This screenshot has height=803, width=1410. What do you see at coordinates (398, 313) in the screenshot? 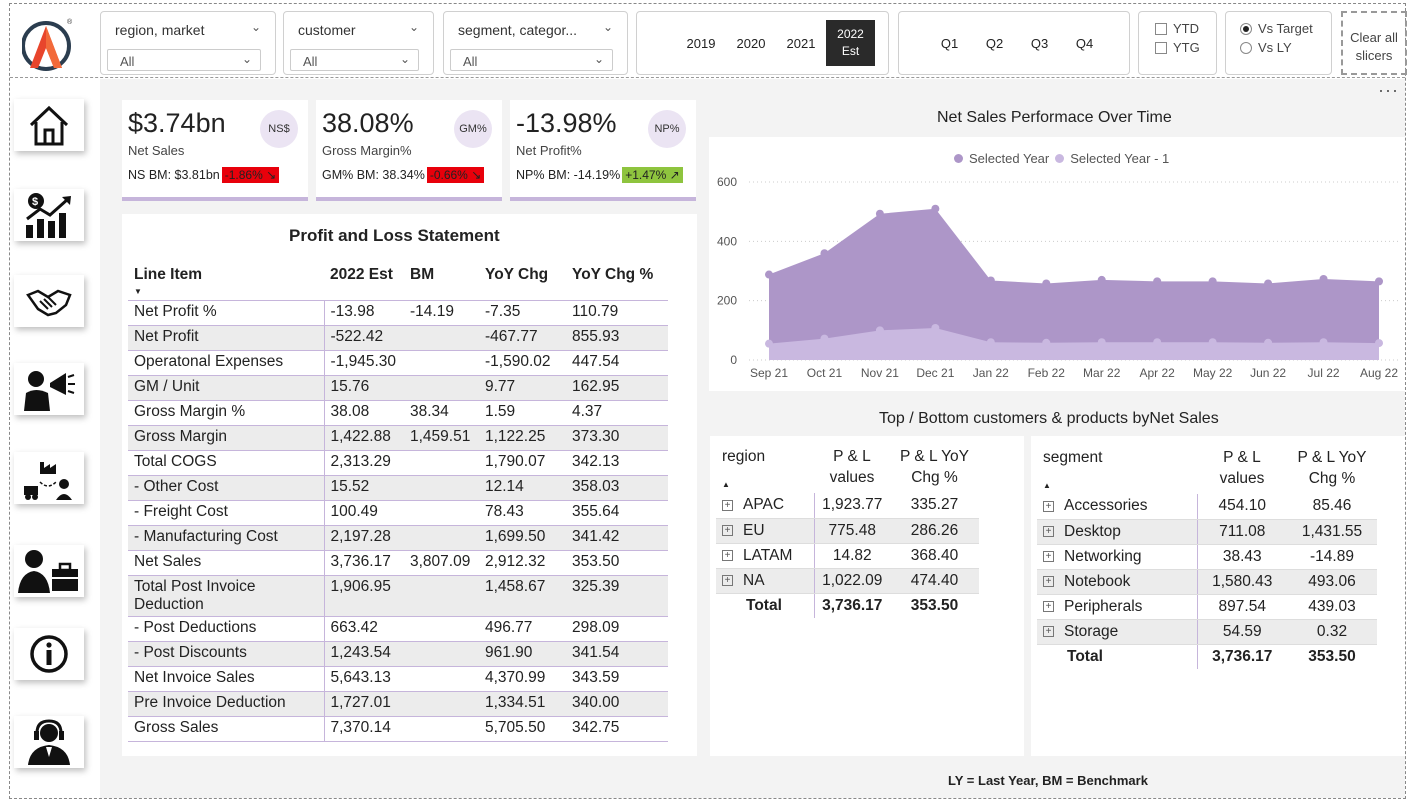
I see `table-row: Net Profit % -13.98 -14.19 -7.35 110.79` at bounding box center [398, 313].